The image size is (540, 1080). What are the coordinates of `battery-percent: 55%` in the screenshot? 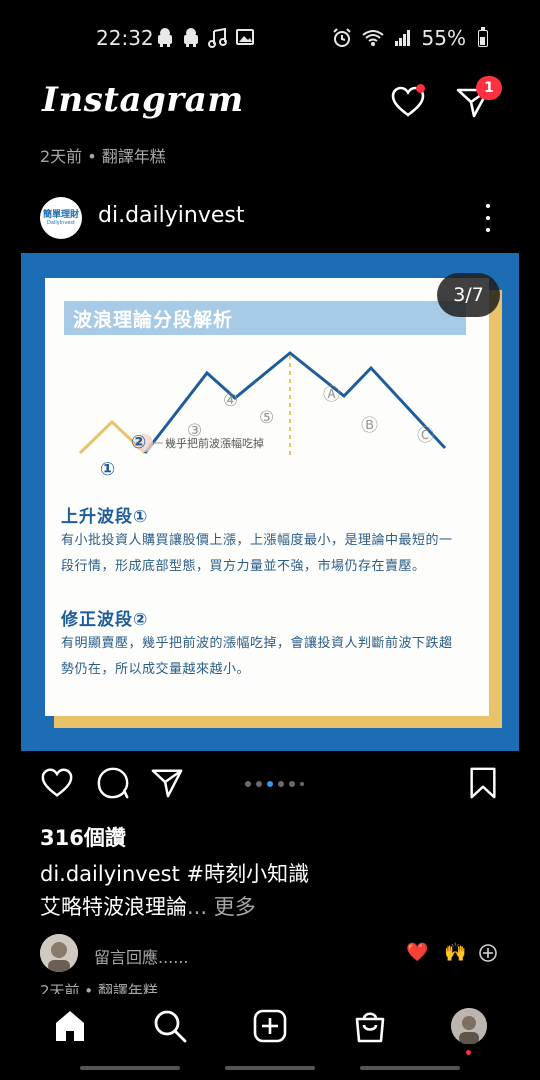 It's located at (443, 38).